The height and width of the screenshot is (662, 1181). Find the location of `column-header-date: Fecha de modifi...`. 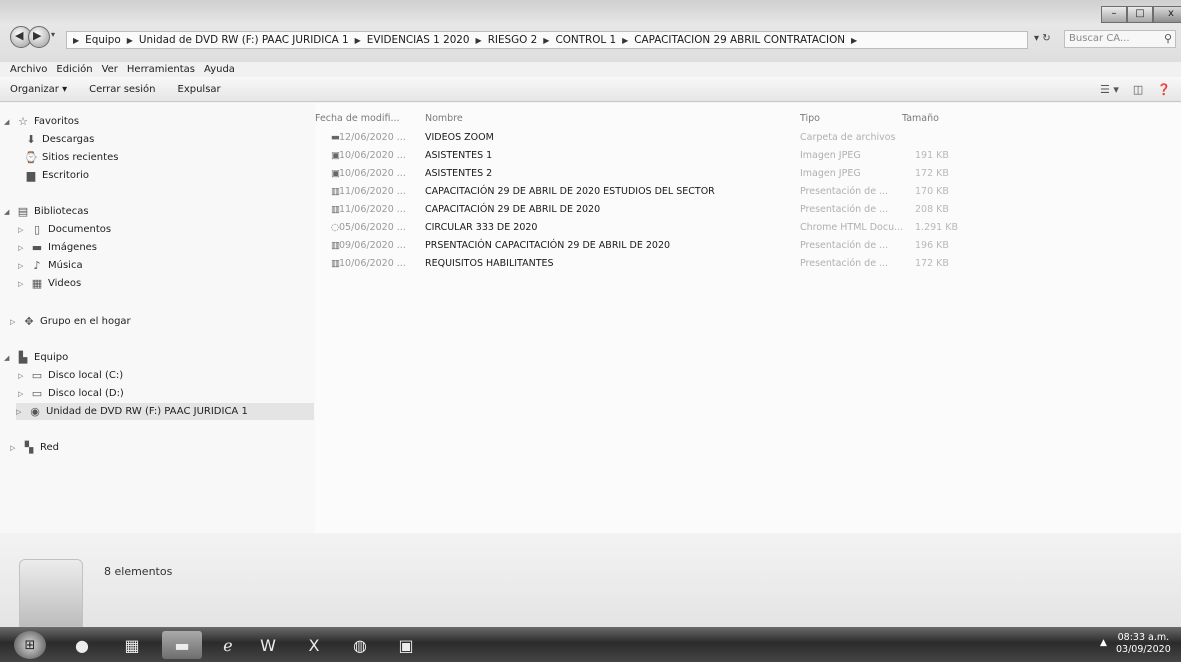

column-header-date: Fecha de modifi... is located at coordinates (357, 118).